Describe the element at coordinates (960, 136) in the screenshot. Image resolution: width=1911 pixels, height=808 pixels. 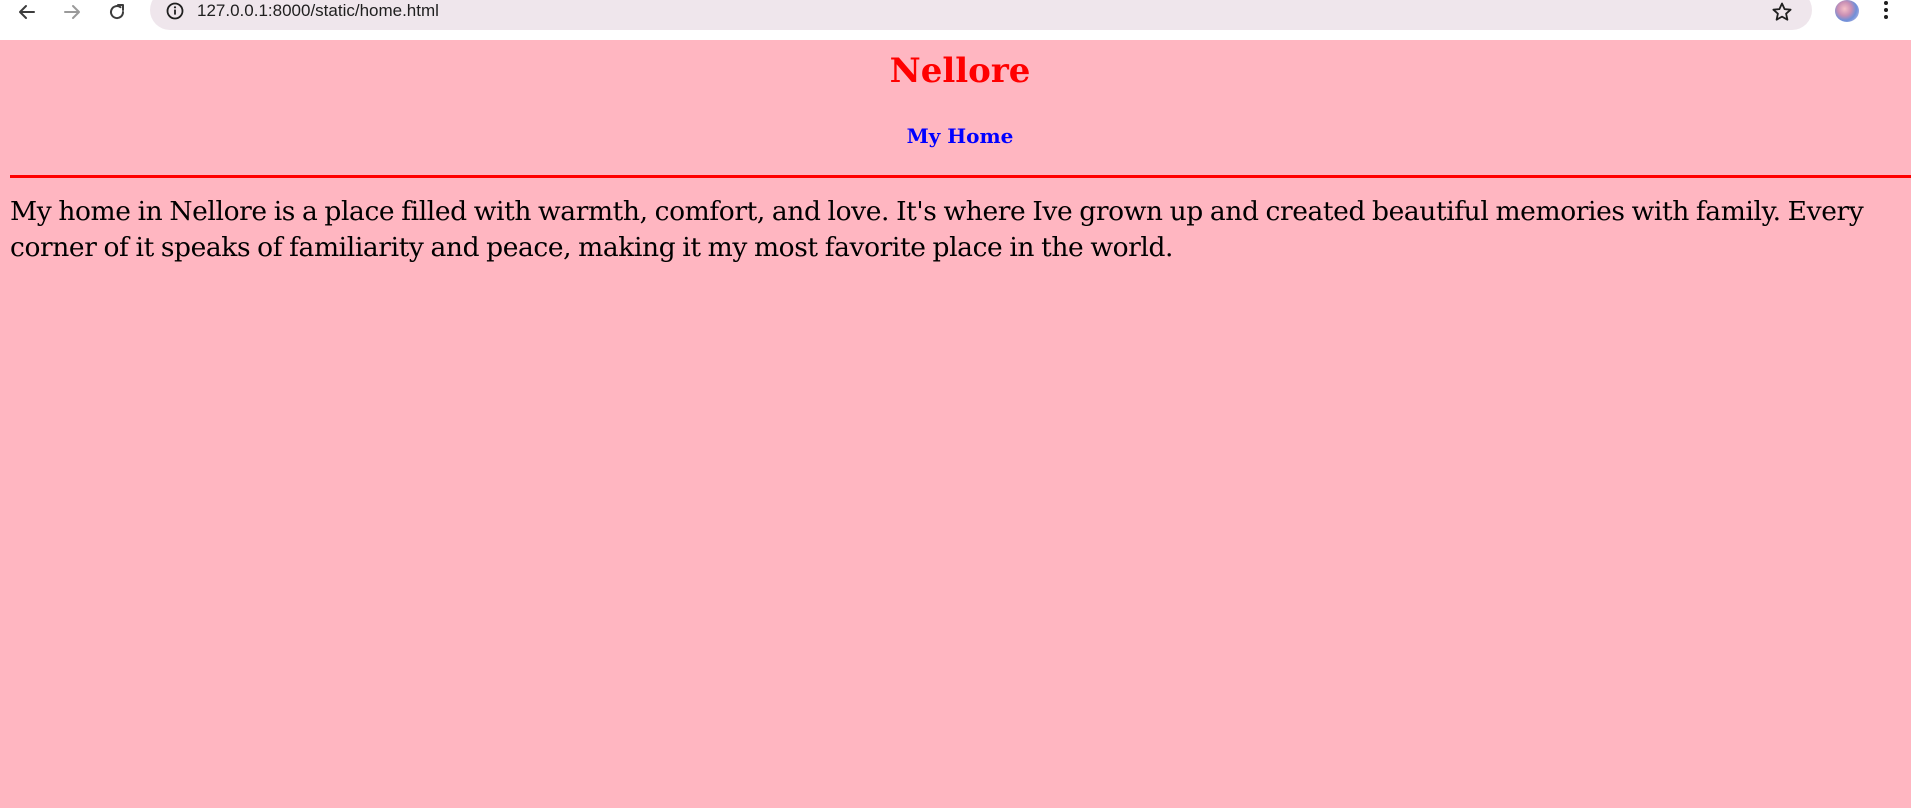
I see `page-subtitle: My Home` at that location.